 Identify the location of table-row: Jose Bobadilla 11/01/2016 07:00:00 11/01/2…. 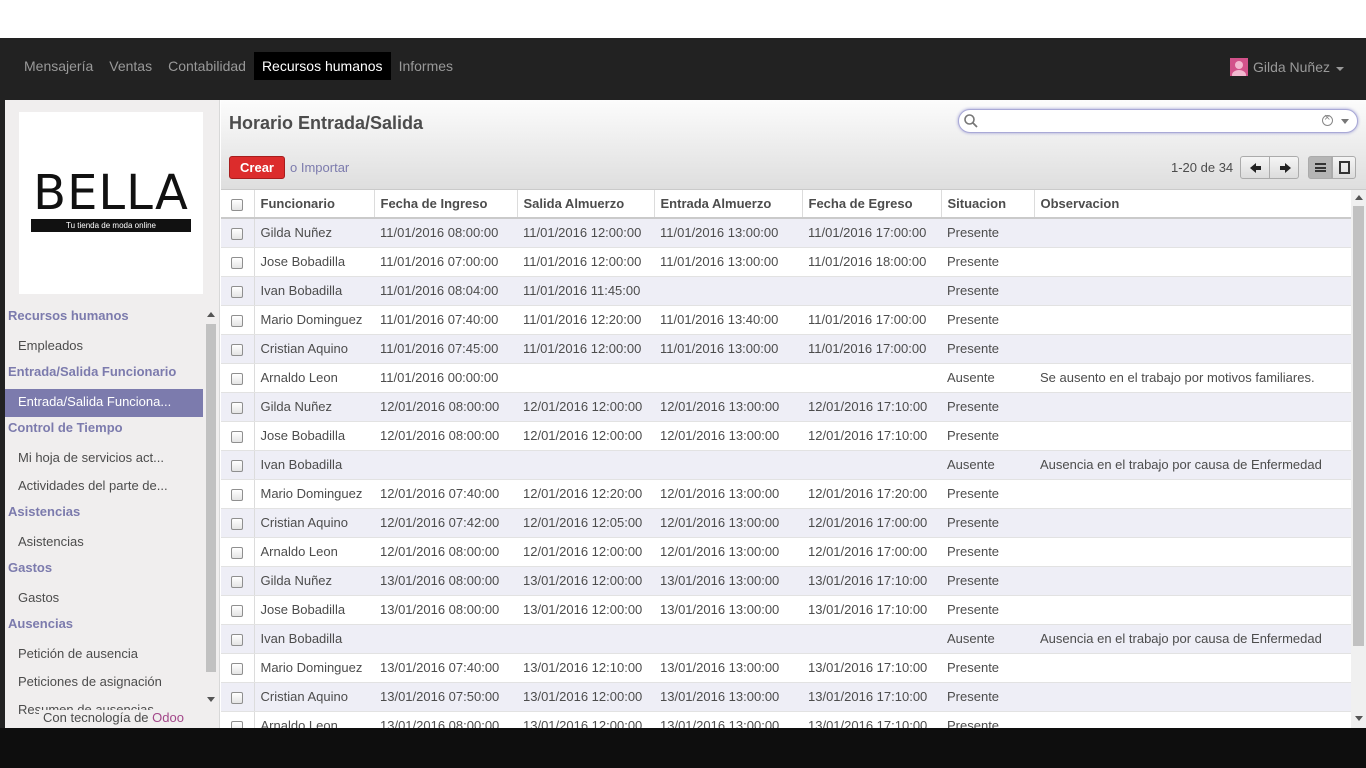
(786, 262).